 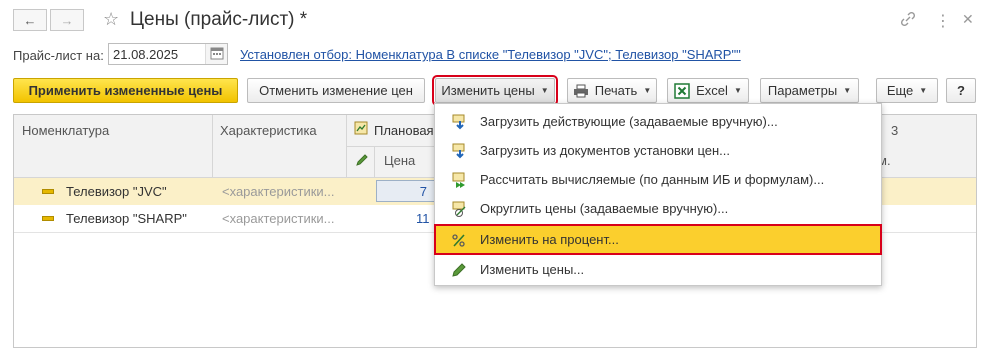 I want to click on calendar-icon, so click(x=217, y=53).